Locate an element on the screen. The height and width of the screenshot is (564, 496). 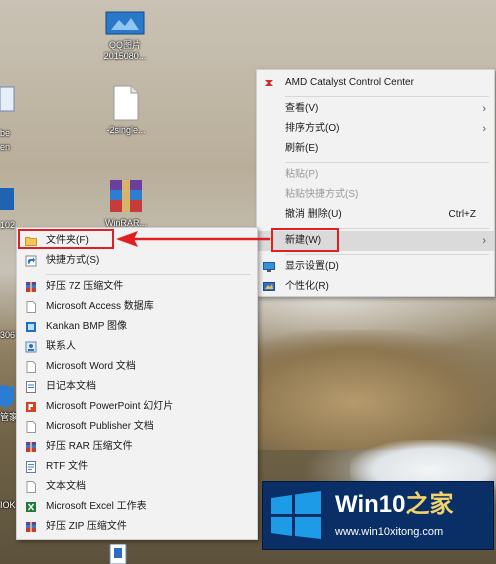
menu-item-undo-delete: 撤消 删除(U) Ctrl+Z is located at coordinates (375, 215).